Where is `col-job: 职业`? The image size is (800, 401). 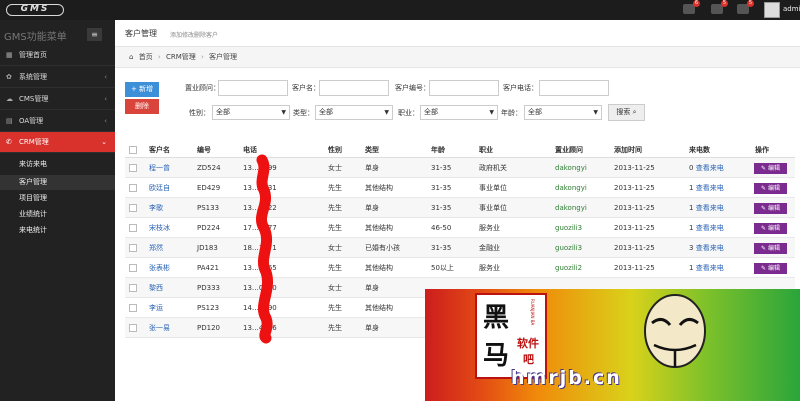 col-job: 职业 is located at coordinates (486, 150).